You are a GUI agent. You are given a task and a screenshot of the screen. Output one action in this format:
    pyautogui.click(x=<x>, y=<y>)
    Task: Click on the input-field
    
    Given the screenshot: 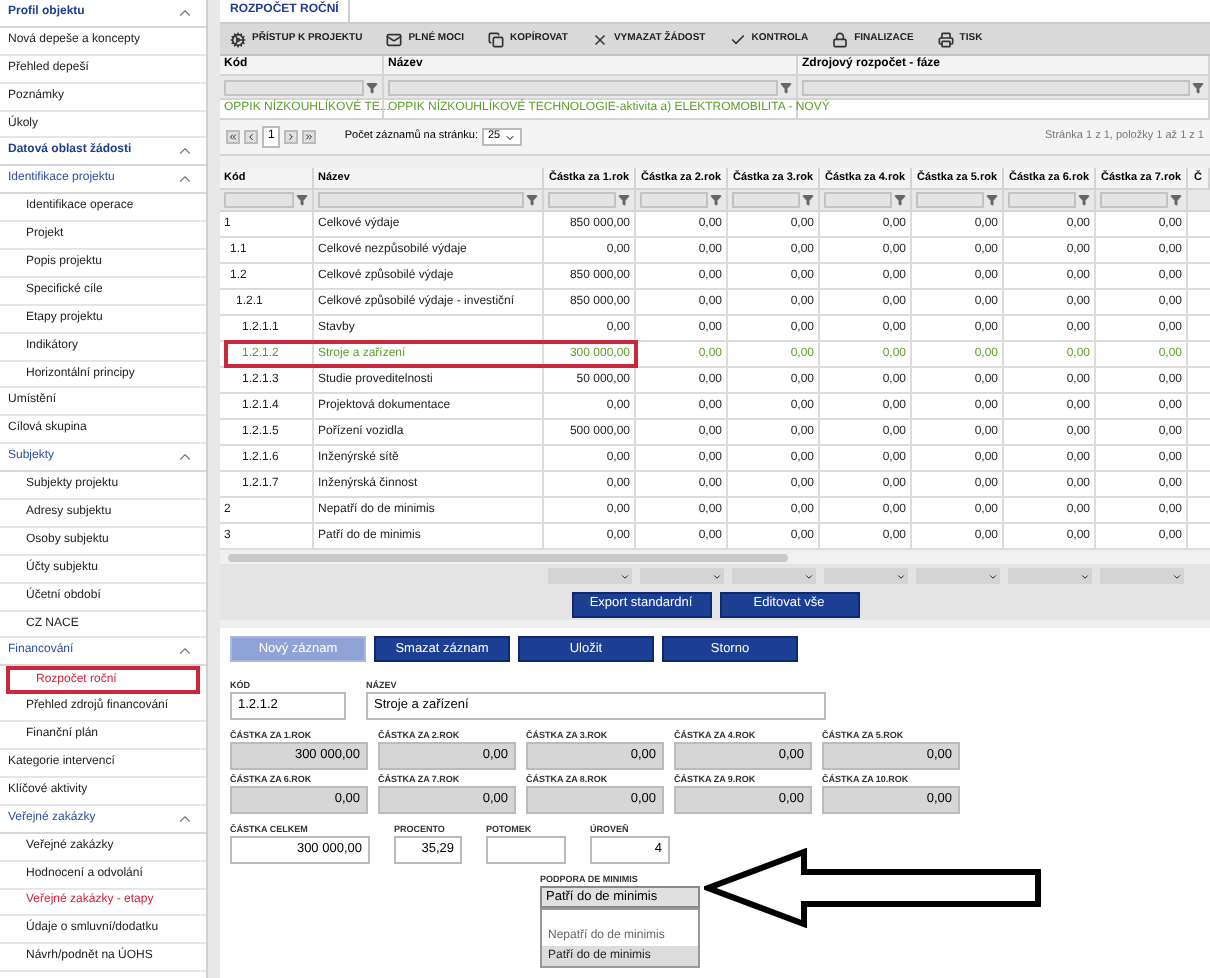 What is the action you would take?
    pyautogui.click(x=526, y=850)
    